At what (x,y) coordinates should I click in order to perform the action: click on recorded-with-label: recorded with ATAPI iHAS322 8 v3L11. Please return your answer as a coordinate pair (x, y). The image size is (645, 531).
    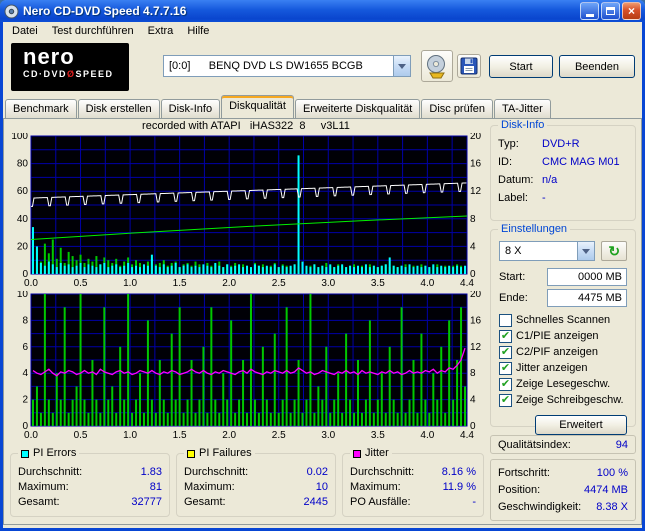
    Looking at the image, I should click on (246, 126).